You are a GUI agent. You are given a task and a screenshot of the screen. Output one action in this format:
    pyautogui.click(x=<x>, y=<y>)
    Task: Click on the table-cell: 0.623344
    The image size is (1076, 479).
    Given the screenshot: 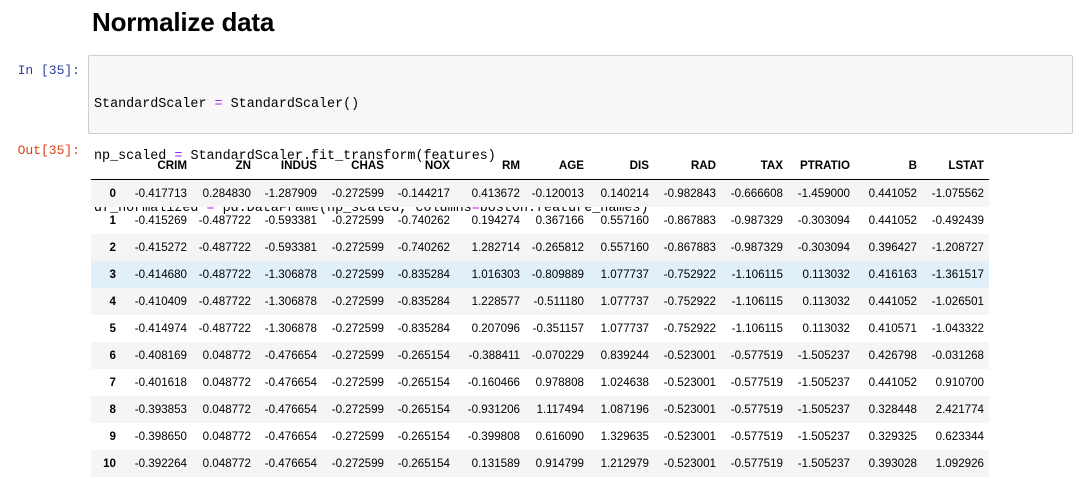 What is the action you would take?
    pyautogui.click(x=959, y=436)
    